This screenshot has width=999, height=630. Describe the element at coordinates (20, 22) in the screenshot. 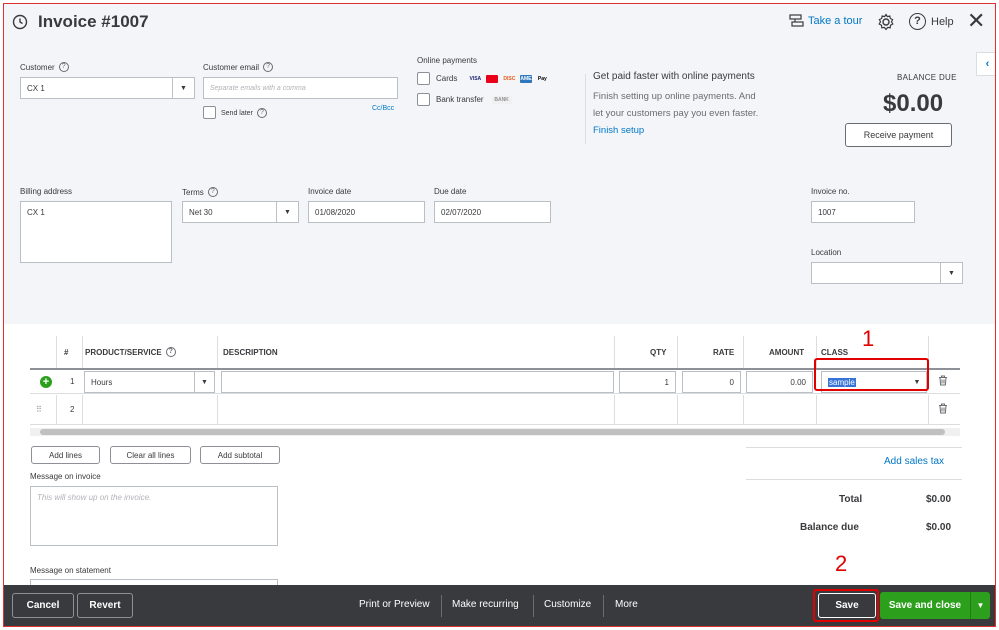

I see `history-icon` at that location.